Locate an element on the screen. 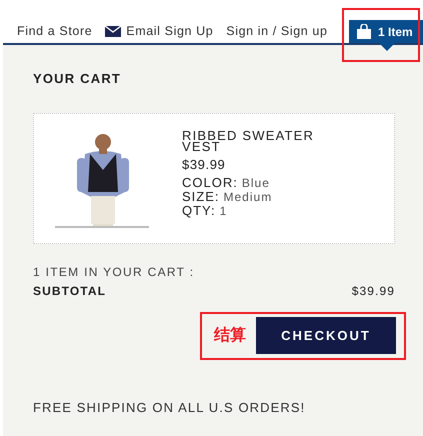 Image resolution: width=423 pixels, height=436 pixels. attribute-value: Medium is located at coordinates (248, 197).